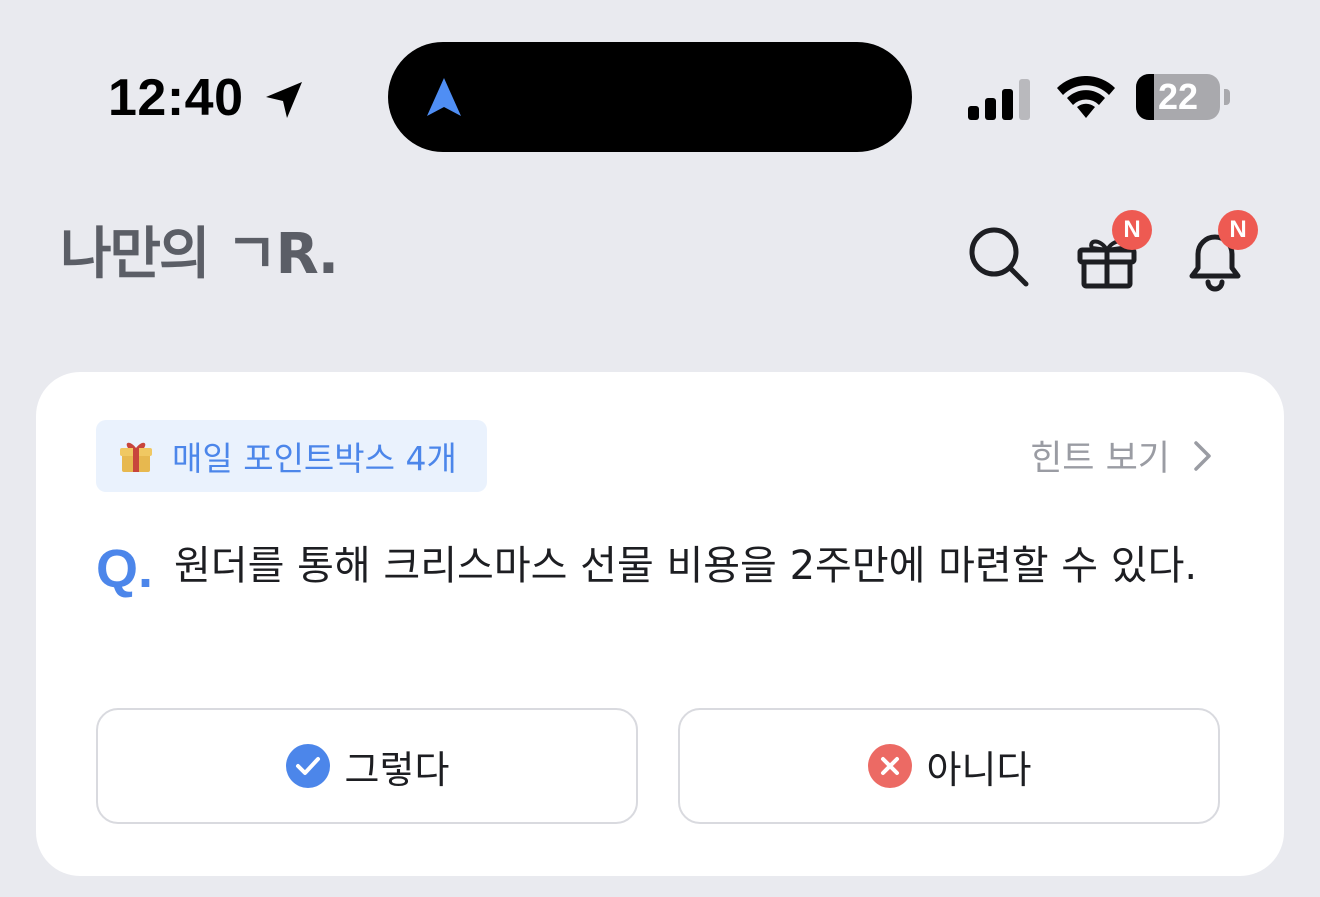  What do you see at coordinates (136, 457) in the screenshot?
I see `gift-emoji-icon` at bounding box center [136, 457].